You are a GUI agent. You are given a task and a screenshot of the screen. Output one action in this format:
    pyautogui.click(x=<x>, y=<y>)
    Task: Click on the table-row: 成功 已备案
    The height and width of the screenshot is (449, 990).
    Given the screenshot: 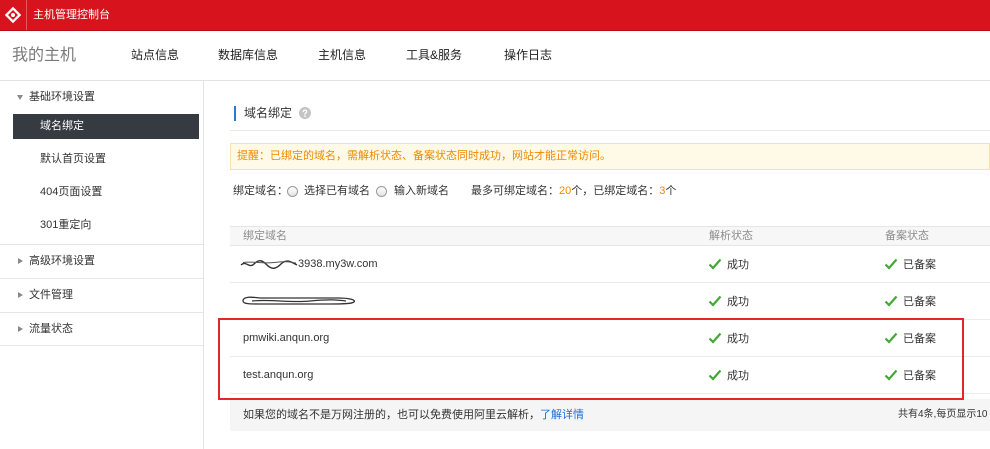 What is the action you would take?
    pyautogui.click(x=610, y=301)
    